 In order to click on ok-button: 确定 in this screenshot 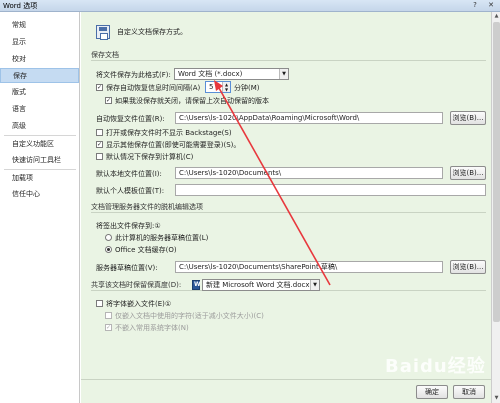, I will do `click(432, 392)`.